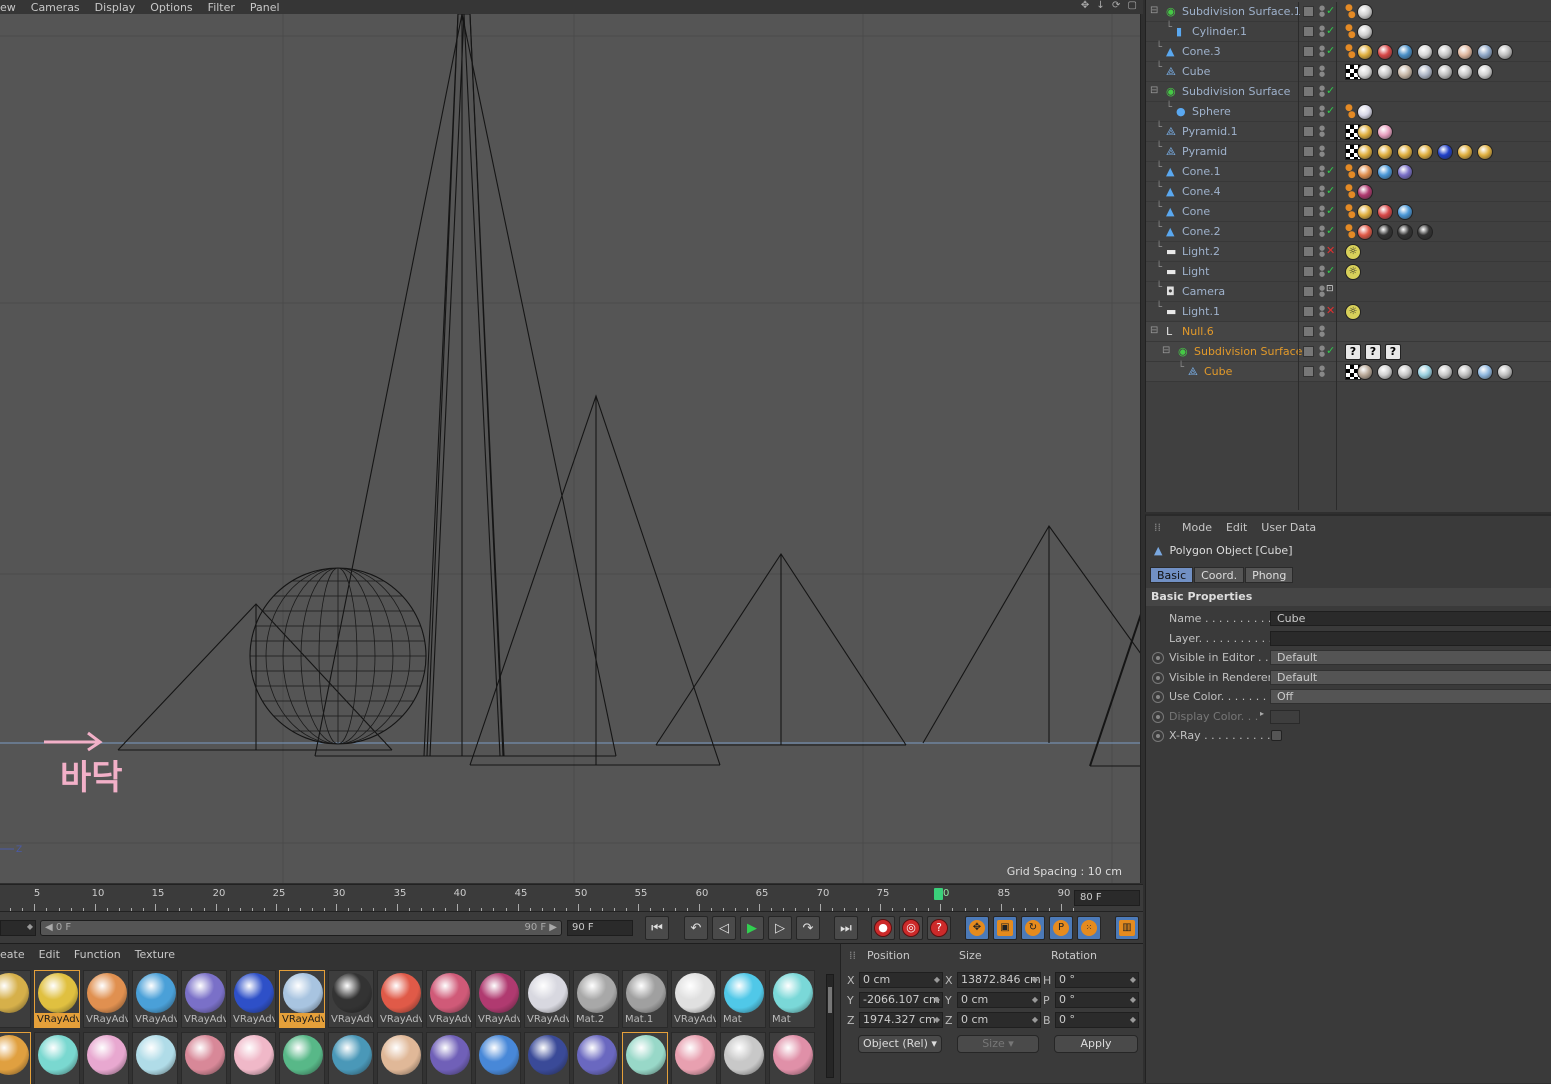 This screenshot has width=1551, height=1084. What do you see at coordinates (1353, 352) in the screenshot?
I see `unknown-tag-icon: ?` at bounding box center [1353, 352].